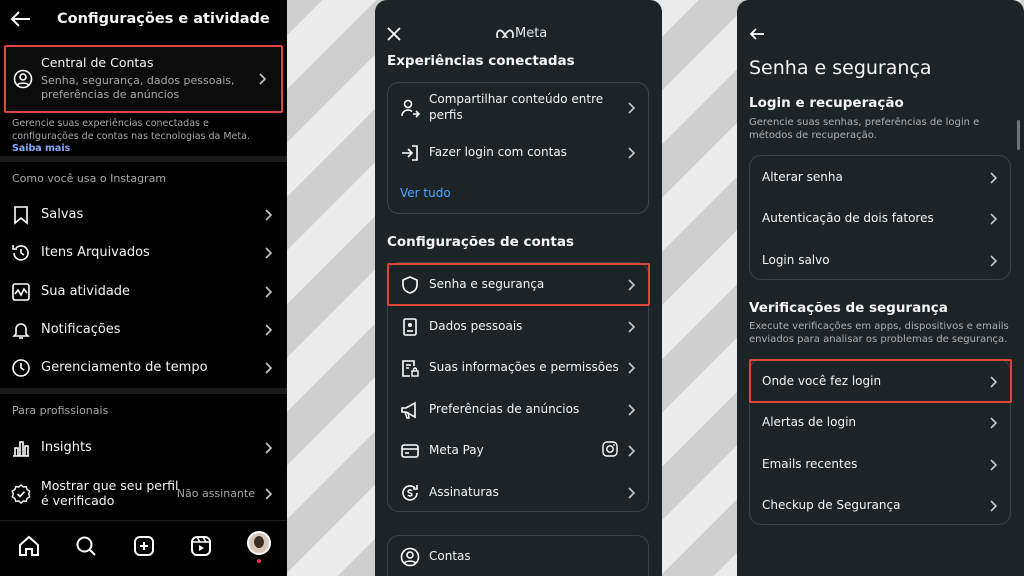 This screenshot has width=1024, height=576. Describe the element at coordinates (143, 215) in the screenshot. I see `menu-item-salvas: Salvas` at that location.